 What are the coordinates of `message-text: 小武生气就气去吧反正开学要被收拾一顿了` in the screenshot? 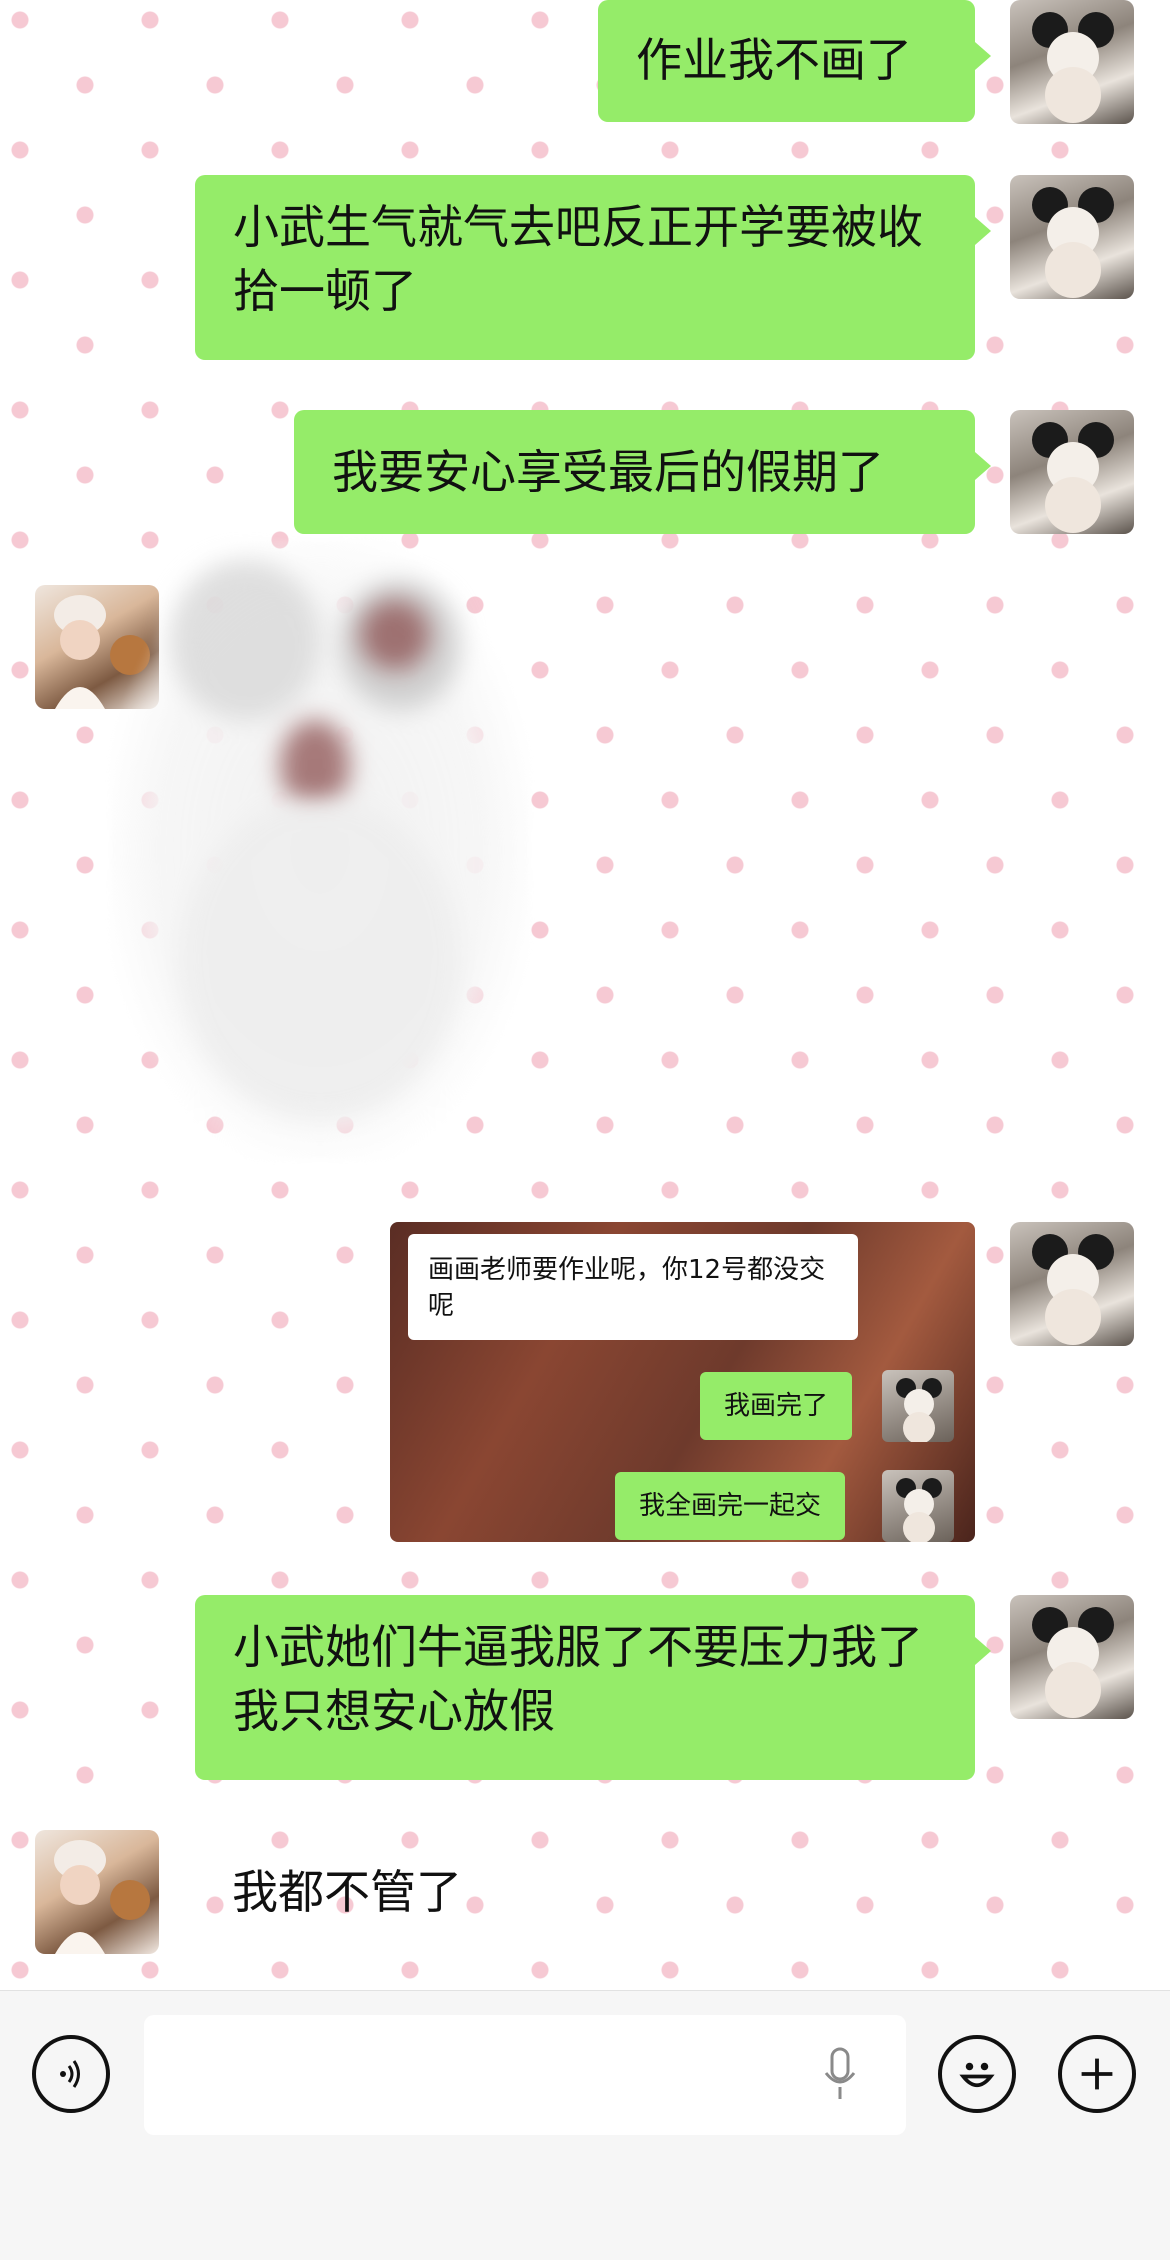 It's located at (578, 259).